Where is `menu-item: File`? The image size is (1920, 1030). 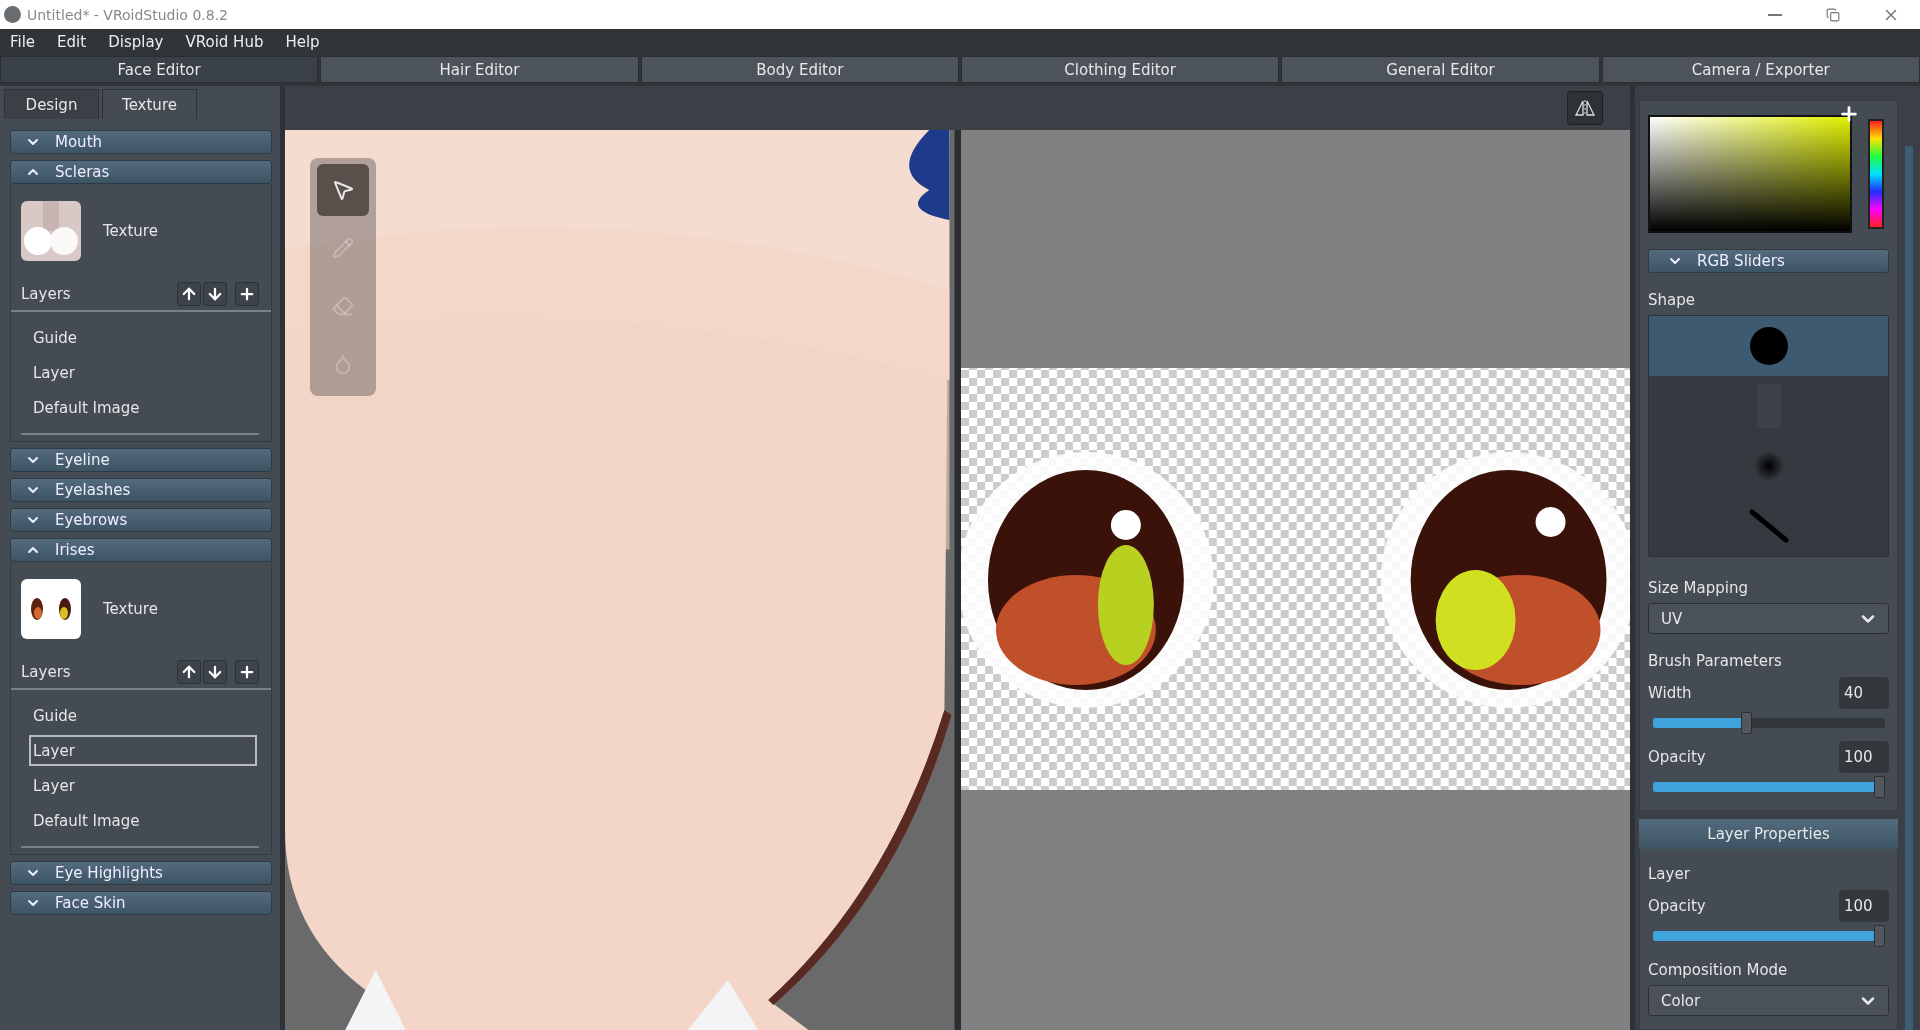
menu-item: File is located at coordinates (23, 42).